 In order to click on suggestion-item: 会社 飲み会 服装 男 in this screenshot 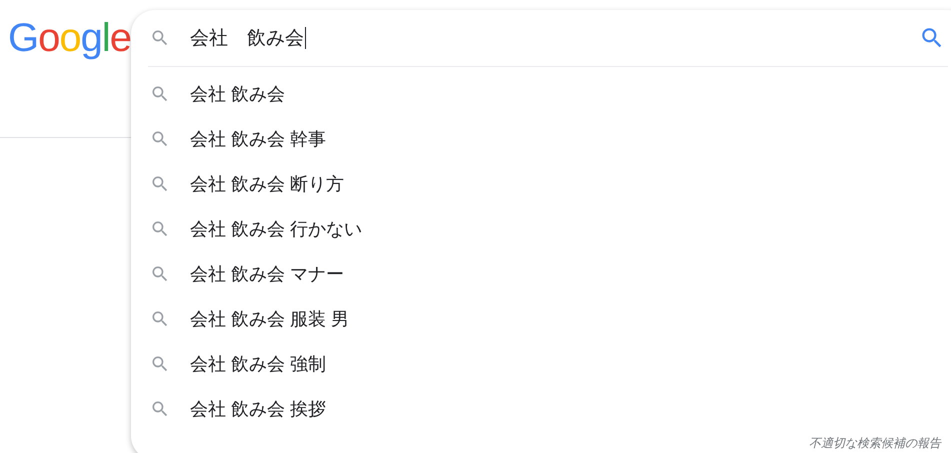, I will do `click(270, 318)`.